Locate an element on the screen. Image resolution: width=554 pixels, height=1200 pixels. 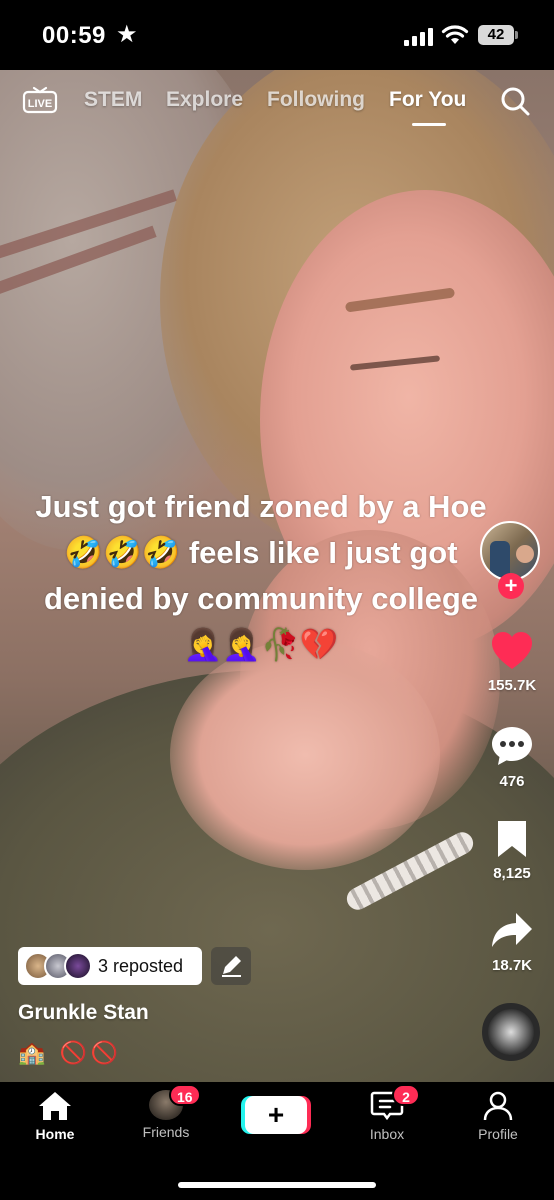
comment-button: 476 is located at coordinates (512, 757).